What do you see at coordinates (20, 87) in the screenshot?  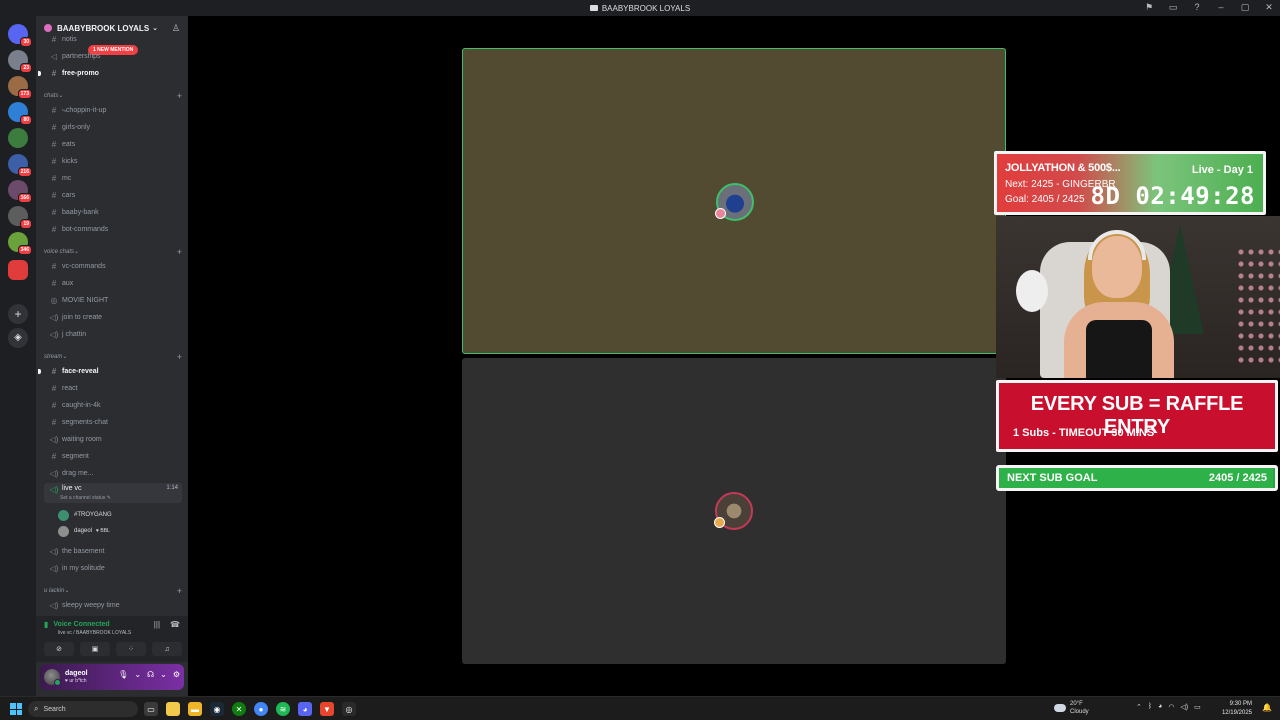 I see `server-icon-server-2: 173` at bounding box center [20, 87].